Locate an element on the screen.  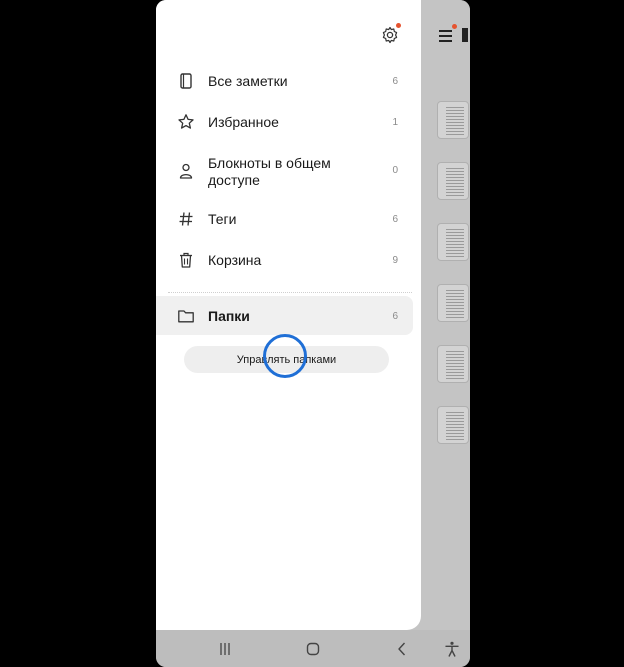
title-fragment is located at coordinates (465, 35).